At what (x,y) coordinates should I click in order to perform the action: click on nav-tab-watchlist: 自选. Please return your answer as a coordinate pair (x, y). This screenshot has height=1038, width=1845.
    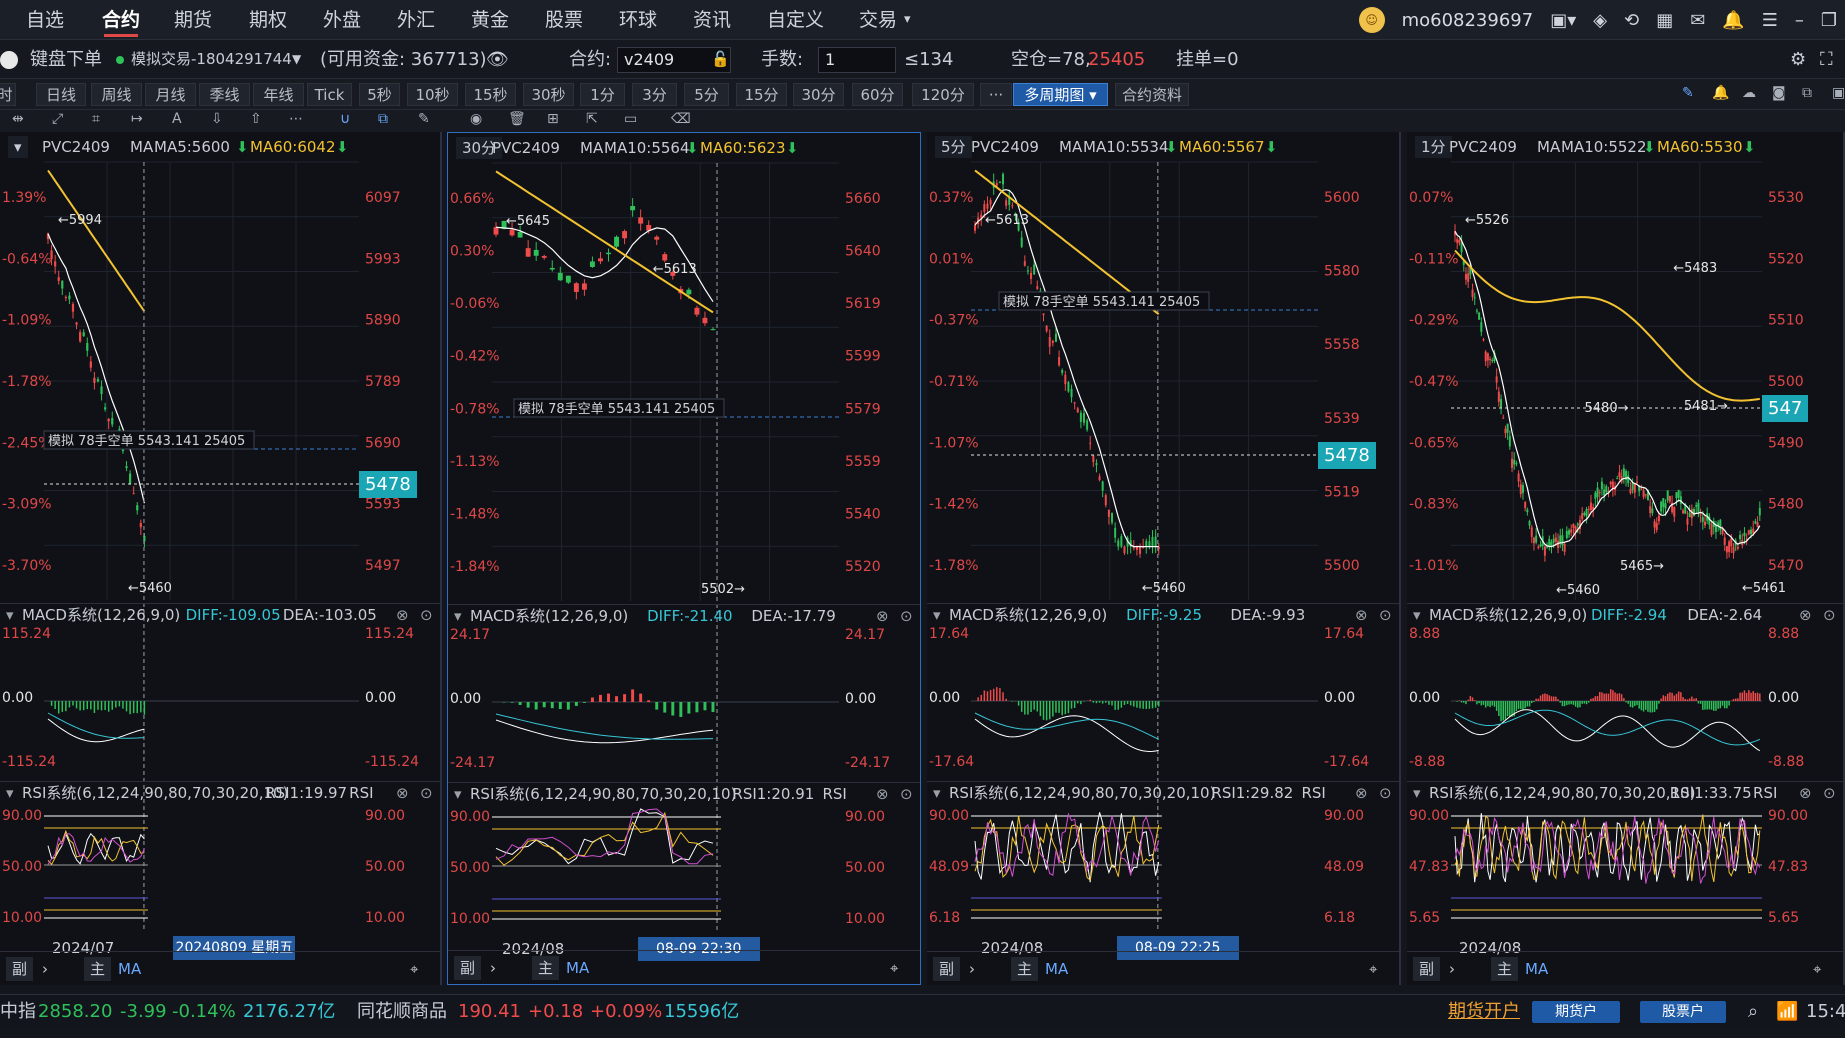
    Looking at the image, I should click on (45, 20).